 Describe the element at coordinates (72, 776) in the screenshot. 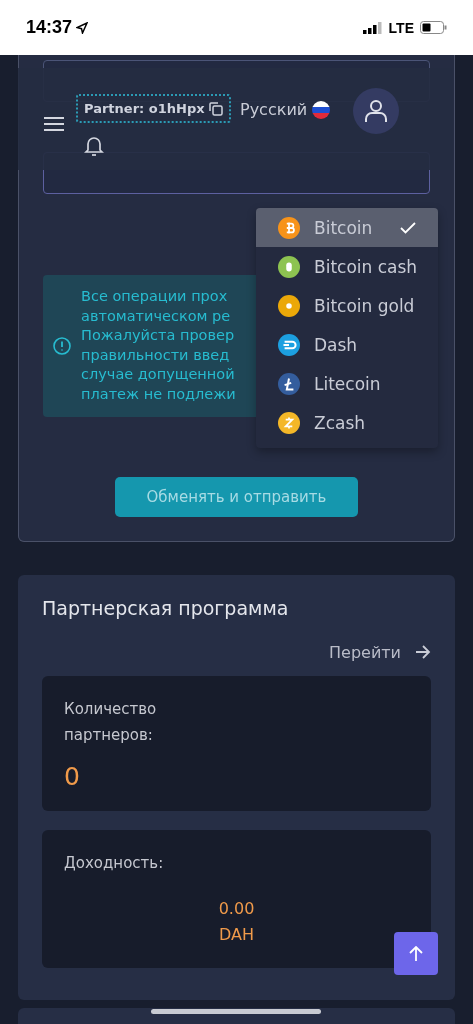

I see `stat-value: 0` at that location.